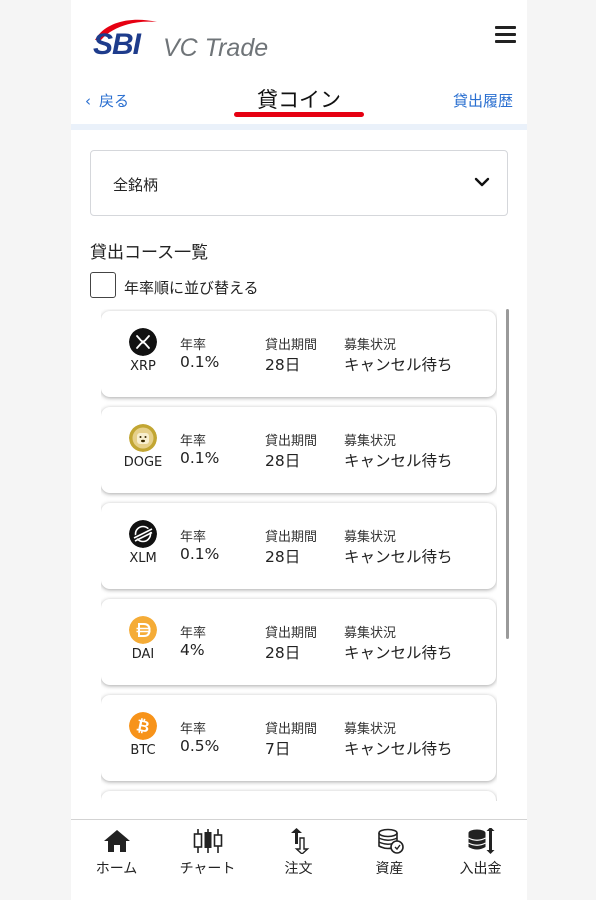  Describe the element at coordinates (390, 841) in the screenshot. I see `coin-stack-icon` at that location.